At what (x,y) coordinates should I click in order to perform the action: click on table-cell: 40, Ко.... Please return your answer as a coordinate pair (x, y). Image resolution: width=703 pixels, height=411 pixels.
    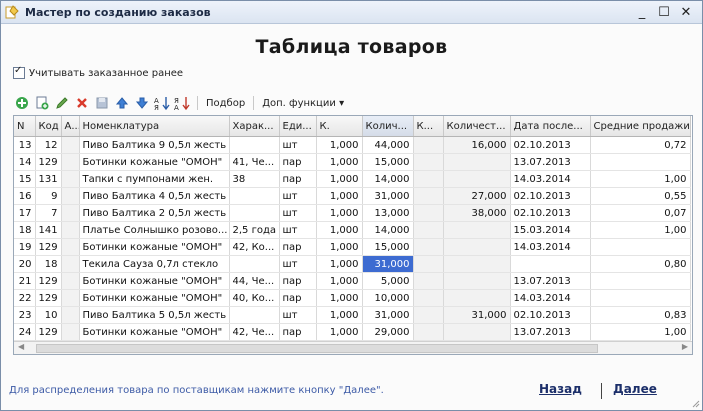
    Looking at the image, I should click on (254, 298).